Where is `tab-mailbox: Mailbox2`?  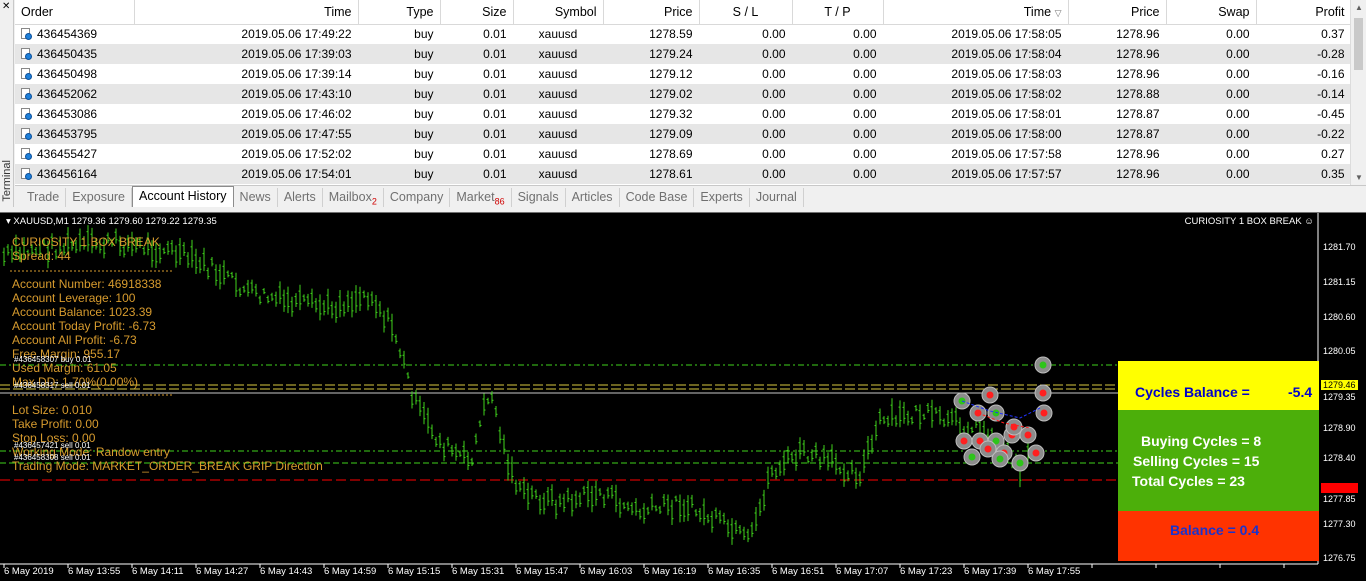
tab-mailbox: Mailbox2 is located at coordinates (353, 197).